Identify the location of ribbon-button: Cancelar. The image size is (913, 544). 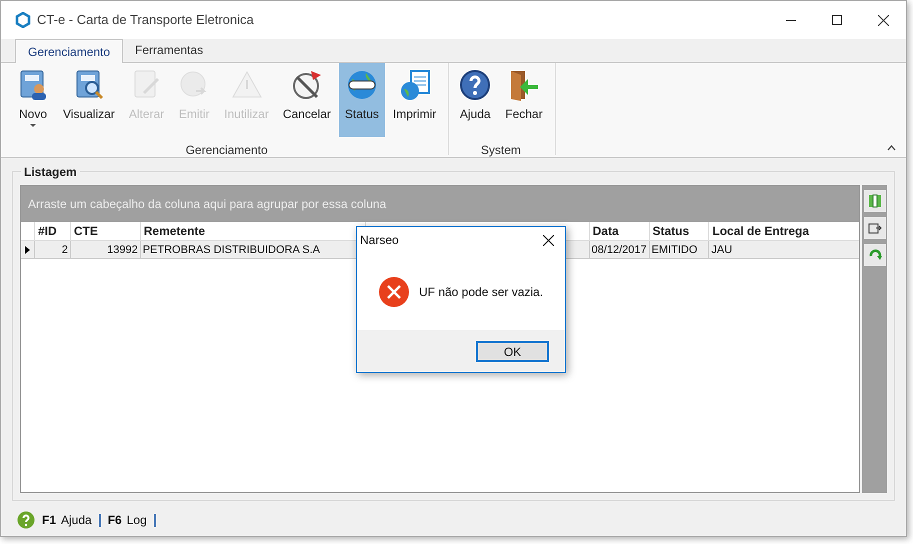
(306, 100).